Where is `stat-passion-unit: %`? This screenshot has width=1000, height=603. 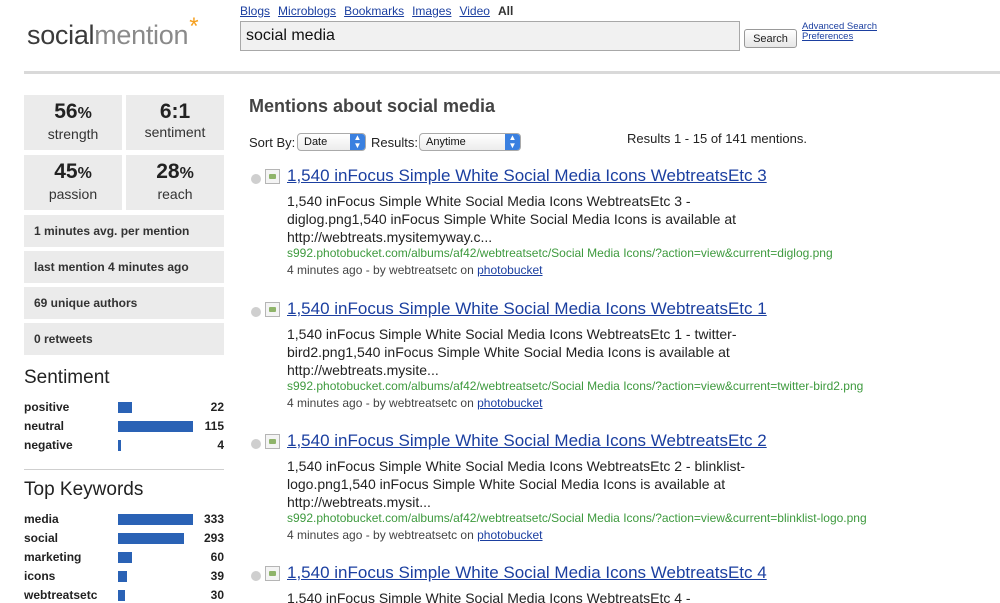 stat-passion-unit: % is located at coordinates (84, 173).